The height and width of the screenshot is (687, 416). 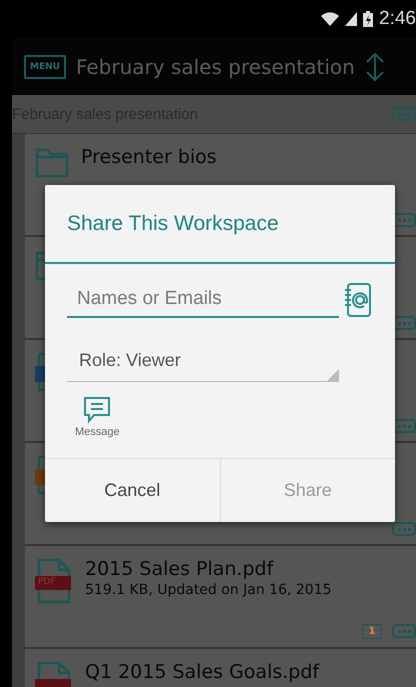 What do you see at coordinates (208, 590) in the screenshot?
I see `file-details: 519.1 KB, Updated on Jan 16, 2015` at bounding box center [208, 590].